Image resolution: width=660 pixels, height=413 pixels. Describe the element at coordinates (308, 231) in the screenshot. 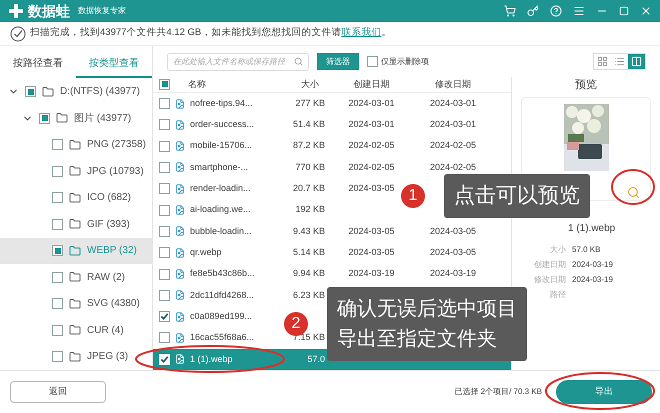

I see `file-size: 9.43 KB` at that location.